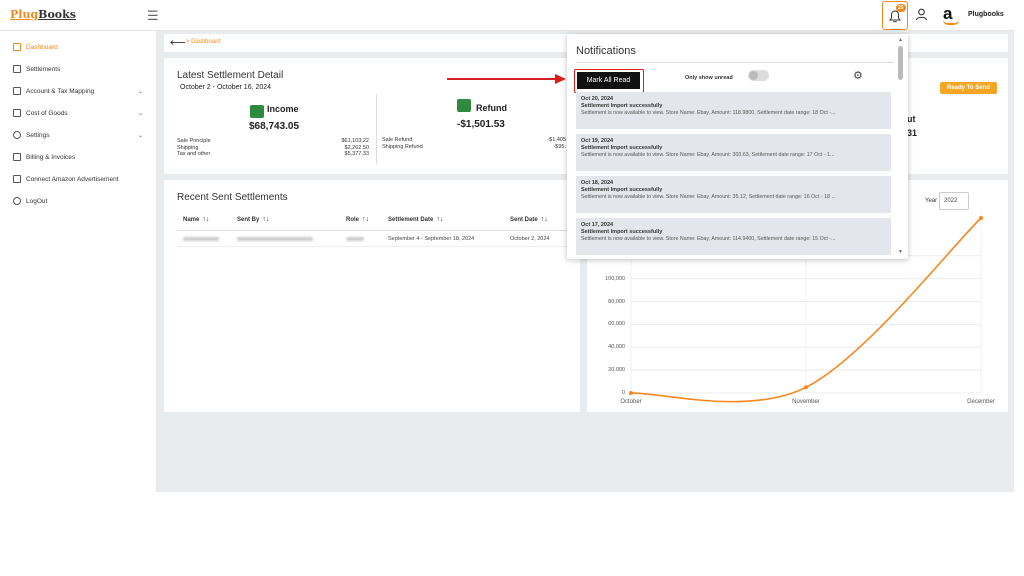  What do you see at coordinates (24, 14) in the screenshot?
I see `logo-part-plug: Plug` at bounding box center [24, 14].